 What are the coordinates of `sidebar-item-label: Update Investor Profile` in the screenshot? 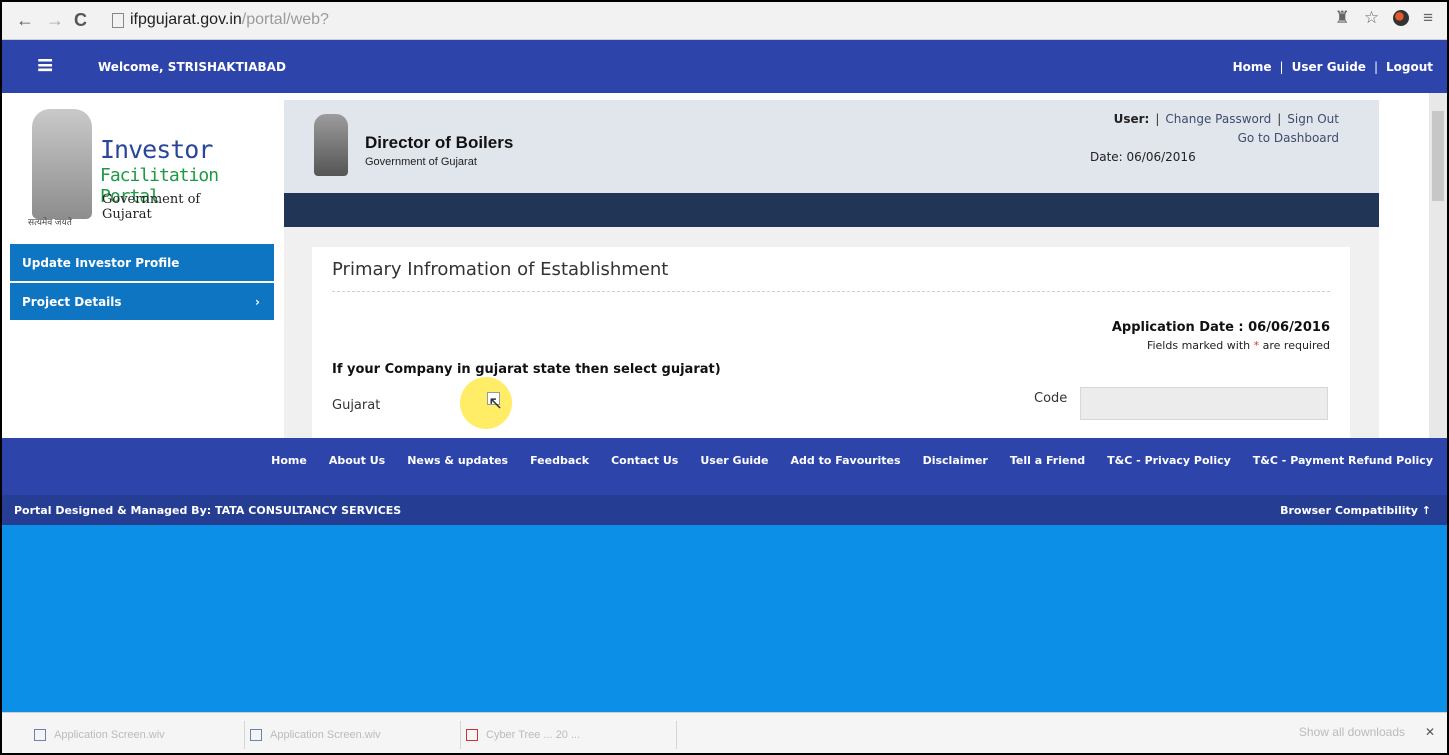 It's located at (101, 262).